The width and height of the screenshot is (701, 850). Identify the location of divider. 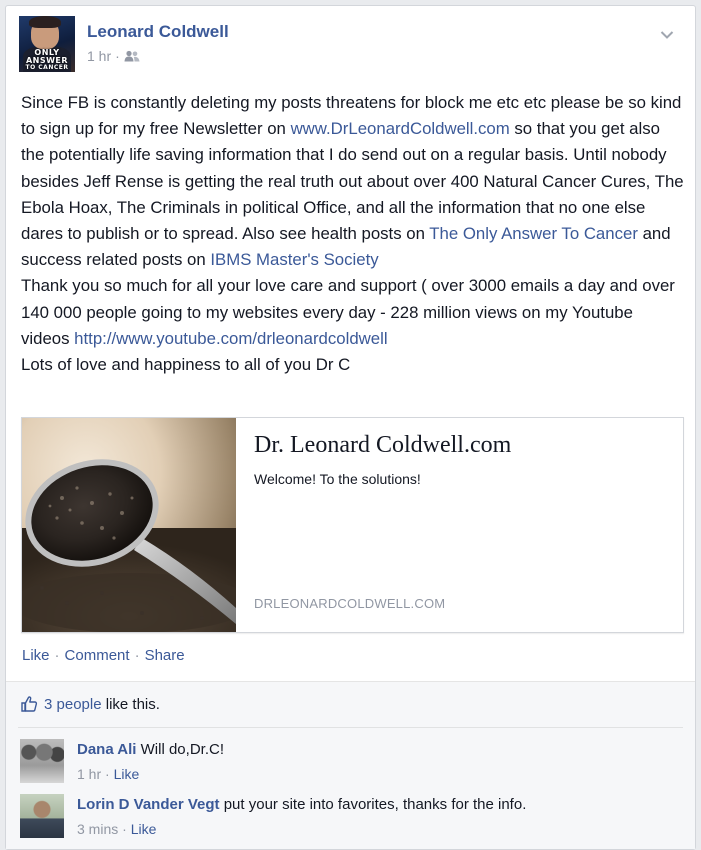
(350, 727).